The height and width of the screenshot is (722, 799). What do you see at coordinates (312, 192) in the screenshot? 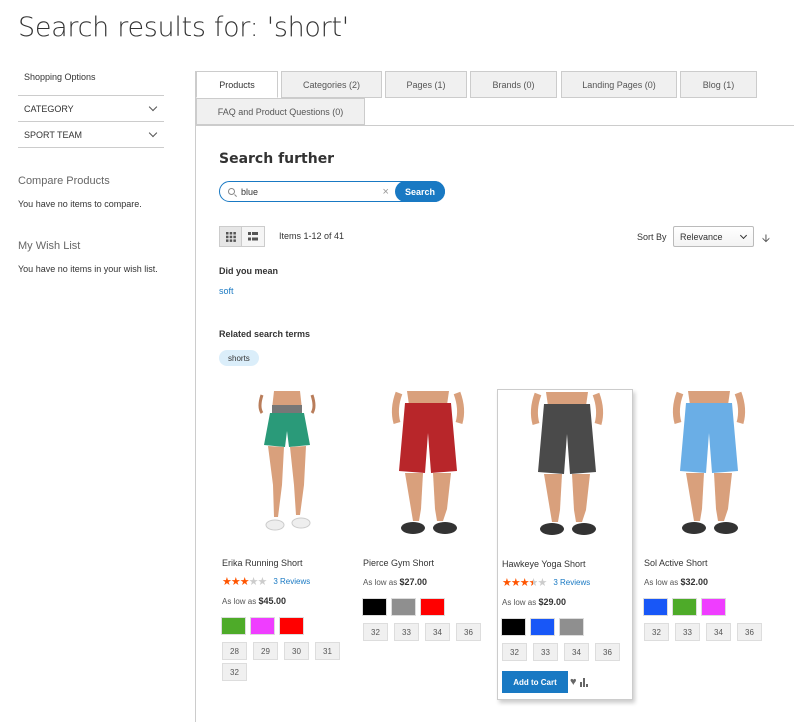
I see `search-value: blue` at bounding box center [312, 192].